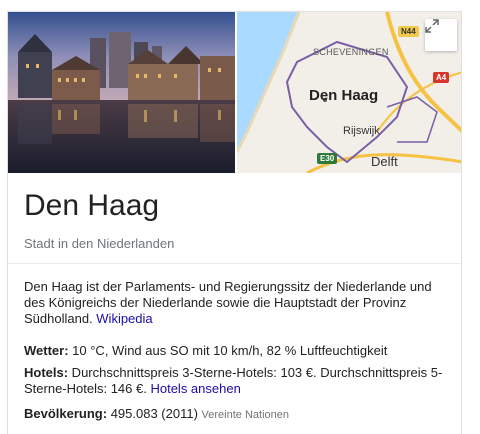 The image size is (480, 434). What do you see at coordinates (361, 131) in the screenshot?
I see `map-label-rijswijk: Rijswijk` at bounding box center [361, 131].